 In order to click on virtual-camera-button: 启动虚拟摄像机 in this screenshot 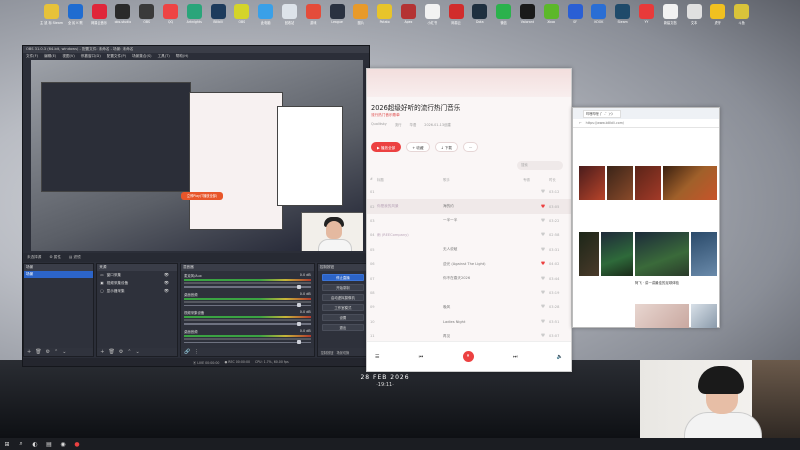, I will do `click(343, 297)`.